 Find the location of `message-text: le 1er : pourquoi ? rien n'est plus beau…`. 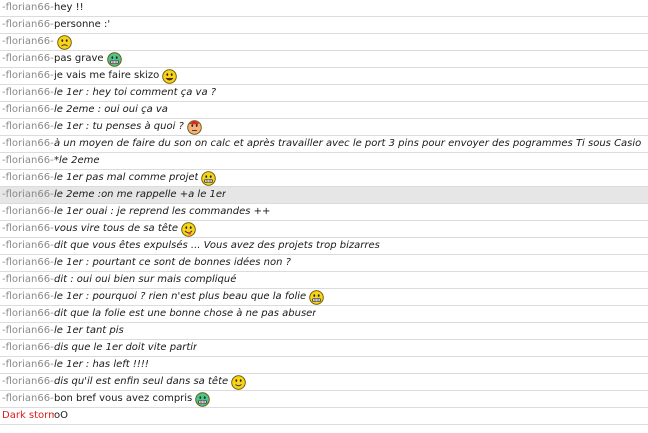

message-text: le 1er : pourquoi ? rien n'est plus beau… is located at coordinates (180, 296).